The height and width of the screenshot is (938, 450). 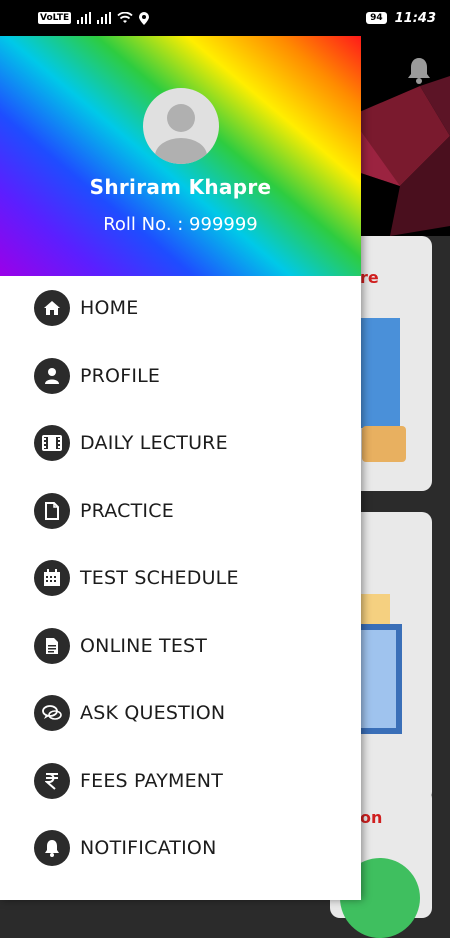 I want to click on roll-number: Roll No. : 999999, so click(x=180, y=224).